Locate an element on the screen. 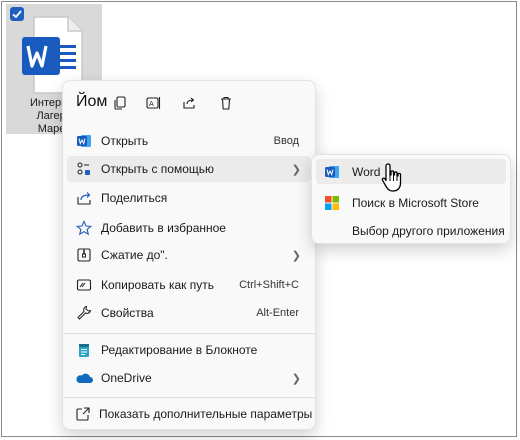 The width and height of the screenshot is (520, 440). hand-cursor-icon is located at coordinates (391, 177).